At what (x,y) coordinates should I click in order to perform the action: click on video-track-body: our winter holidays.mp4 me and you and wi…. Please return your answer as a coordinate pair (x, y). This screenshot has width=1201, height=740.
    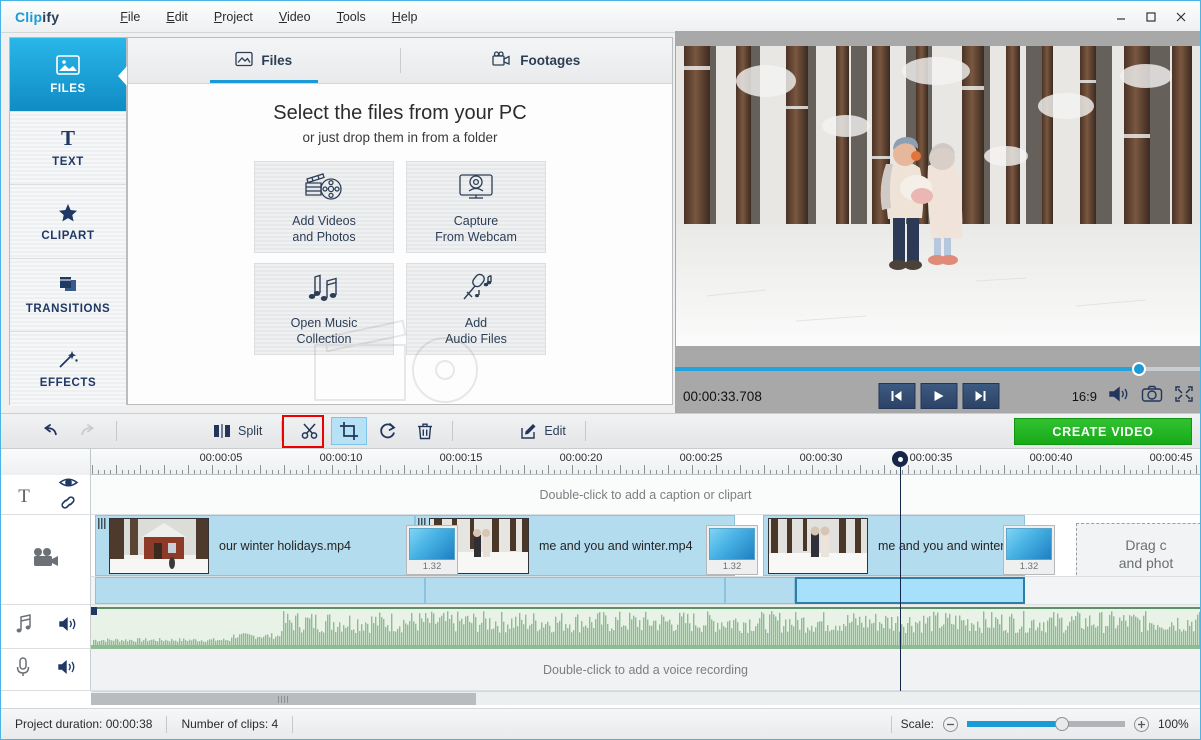
    Looking at the image, I should click on (645, 546).